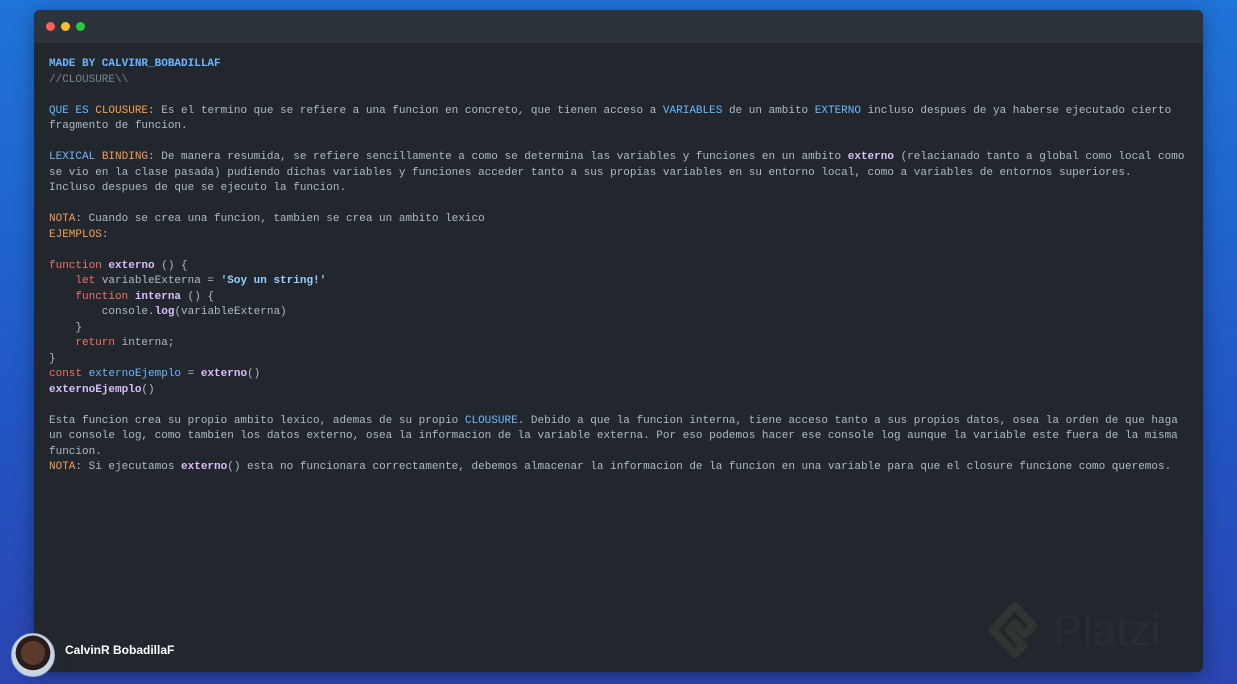 Image resolution: width=1237 pixels, height=684 pixels. What do you see at coordinates (616, 298) in the screenshot?
I see `code-line: function interna () {` at bounding box center [616, 298].